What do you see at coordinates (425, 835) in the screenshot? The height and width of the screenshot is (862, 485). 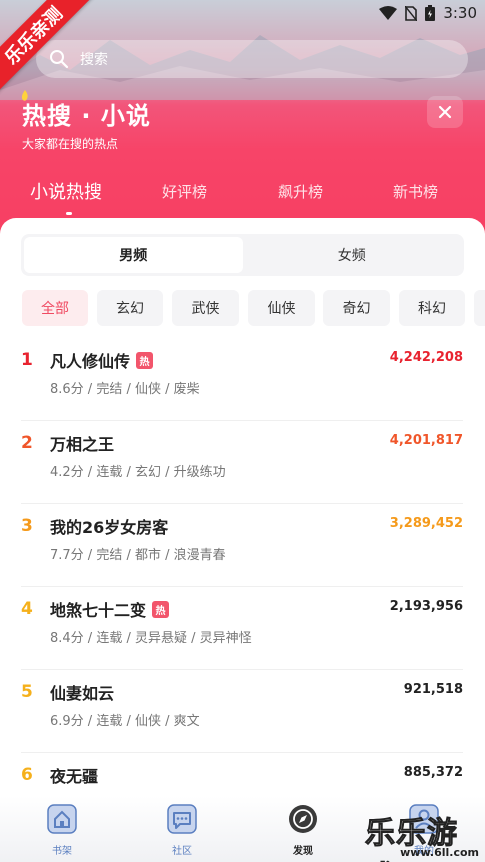 I see `watermark: 乐乐游戏 www.6ll.com` at bounding box center [425, 835].